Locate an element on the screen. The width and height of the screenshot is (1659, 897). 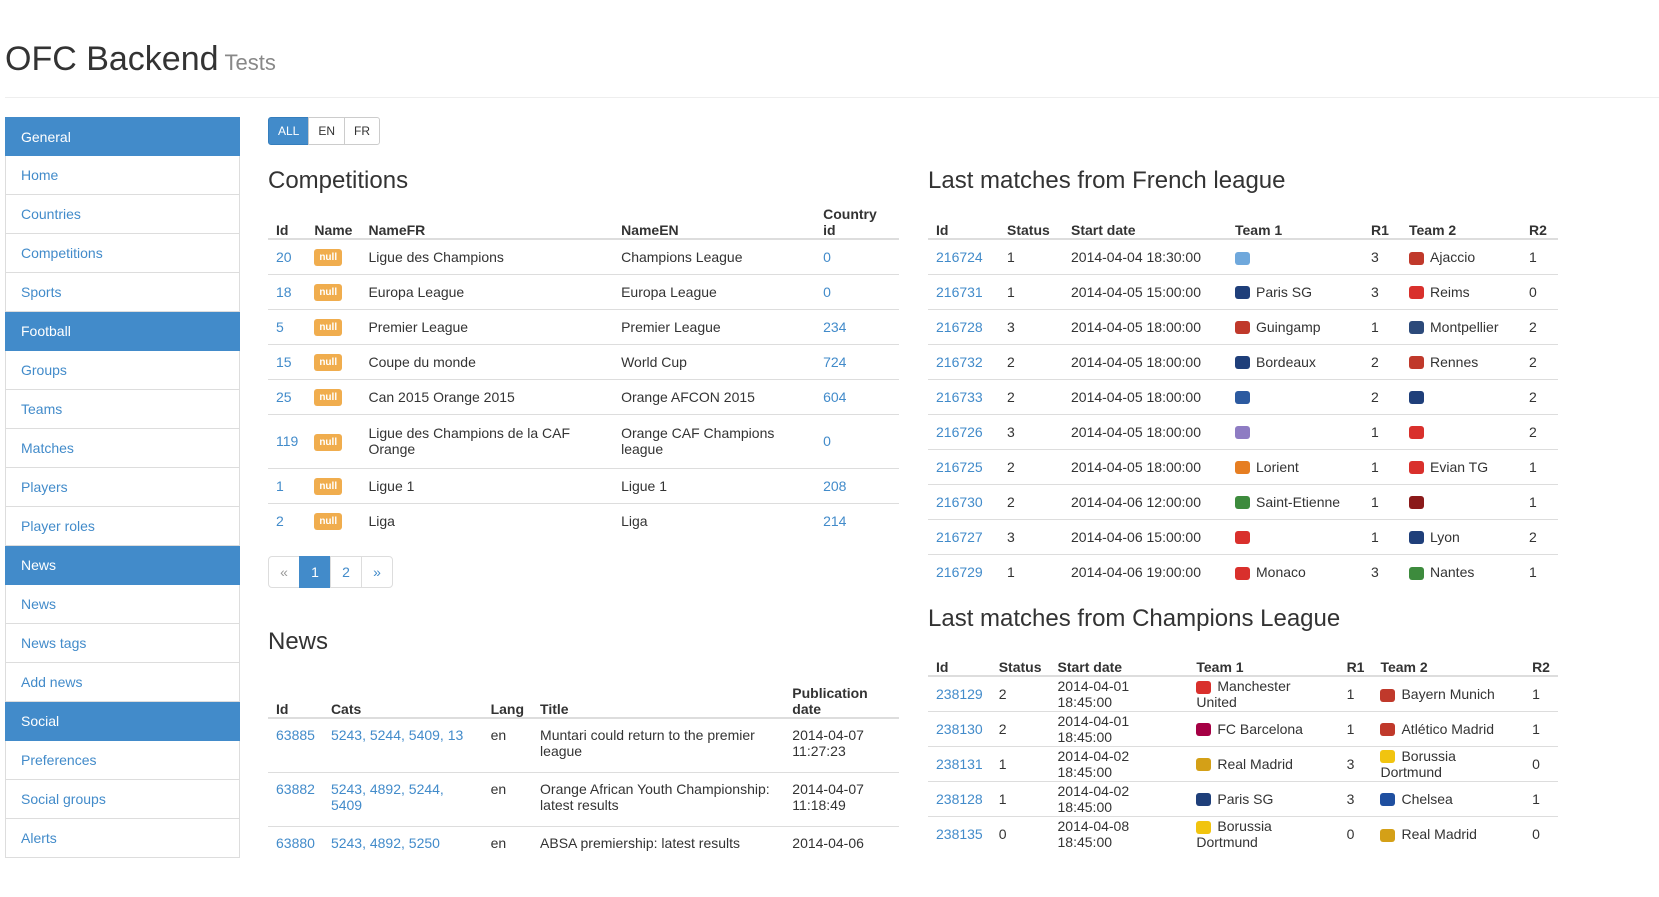
competition-name-en: Orange AFCON 2015 is located at coordinates (714, 396).